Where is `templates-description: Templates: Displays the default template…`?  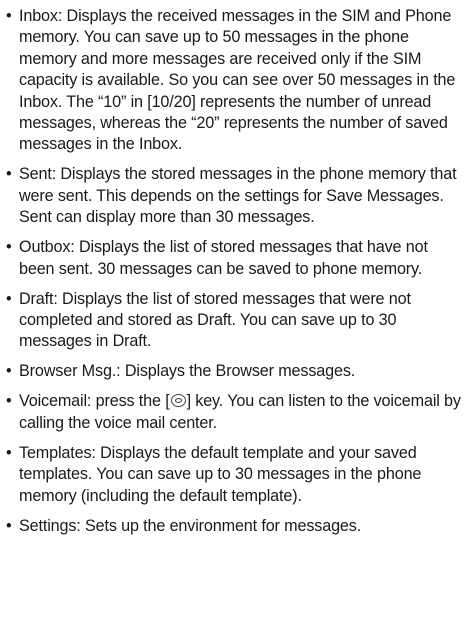 templates-description: Templates: Displays the default template… is located at coordinates (220, 474).